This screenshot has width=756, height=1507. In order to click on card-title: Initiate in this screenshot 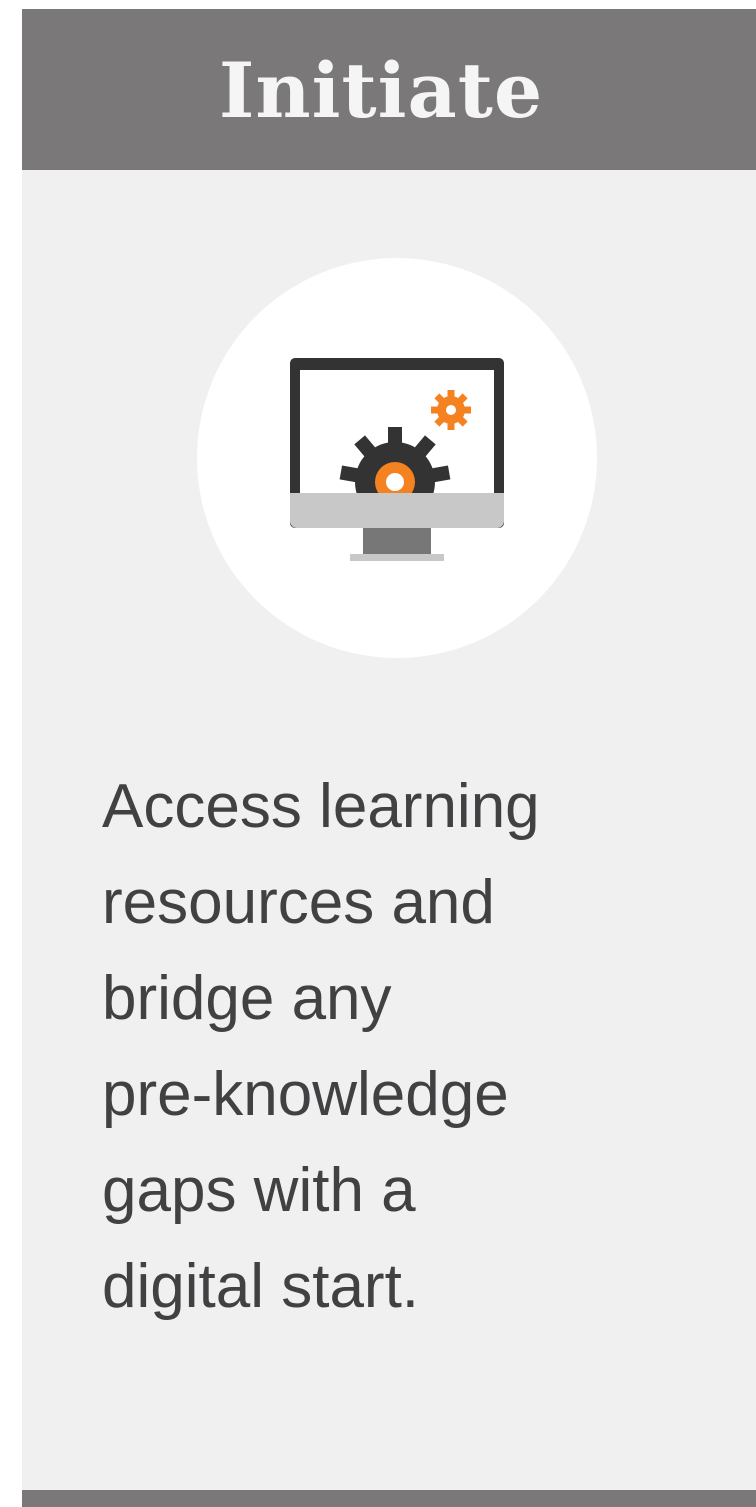, I will do `click(381, 90)`.